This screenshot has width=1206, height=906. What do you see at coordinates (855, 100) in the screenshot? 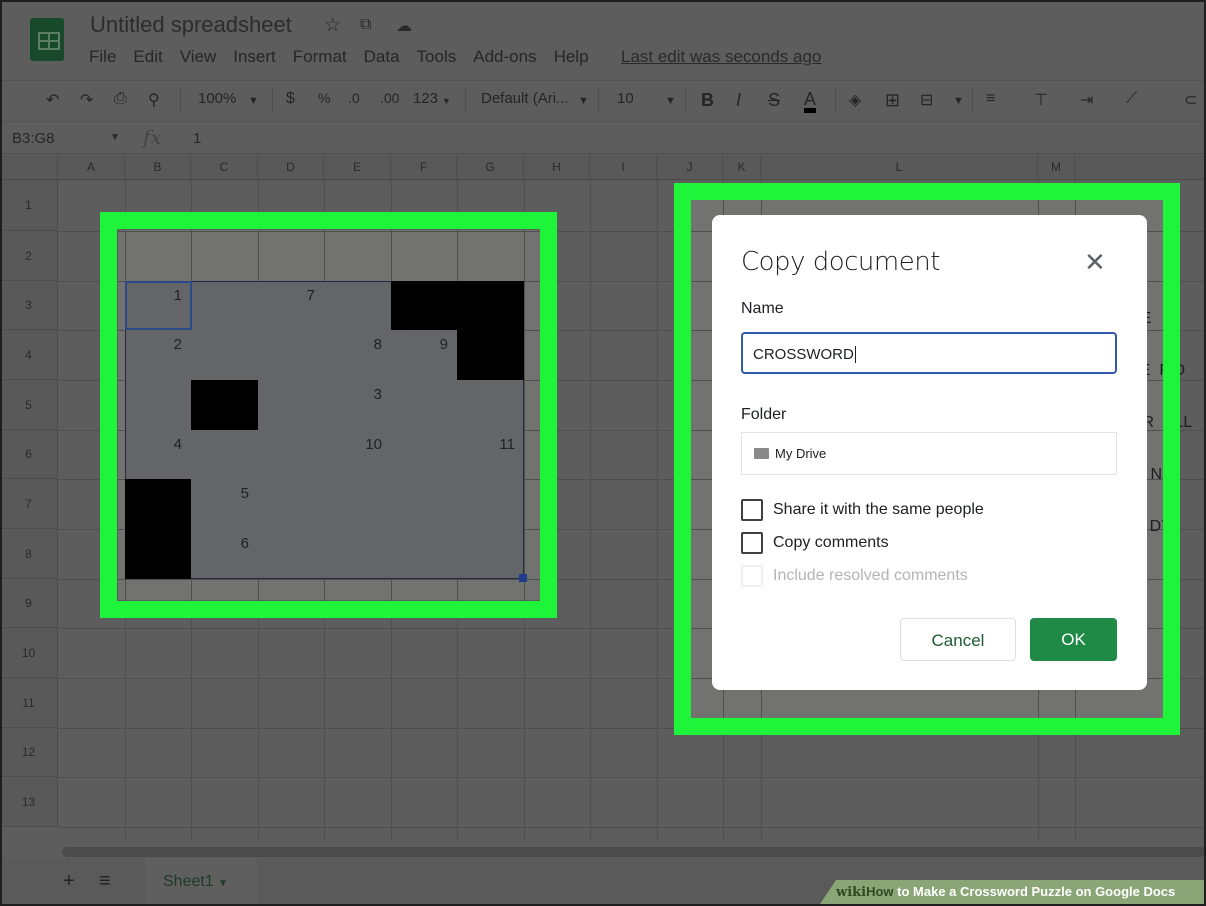
I see `fill-color-icon: ◈` at bounding box center [855, 100].